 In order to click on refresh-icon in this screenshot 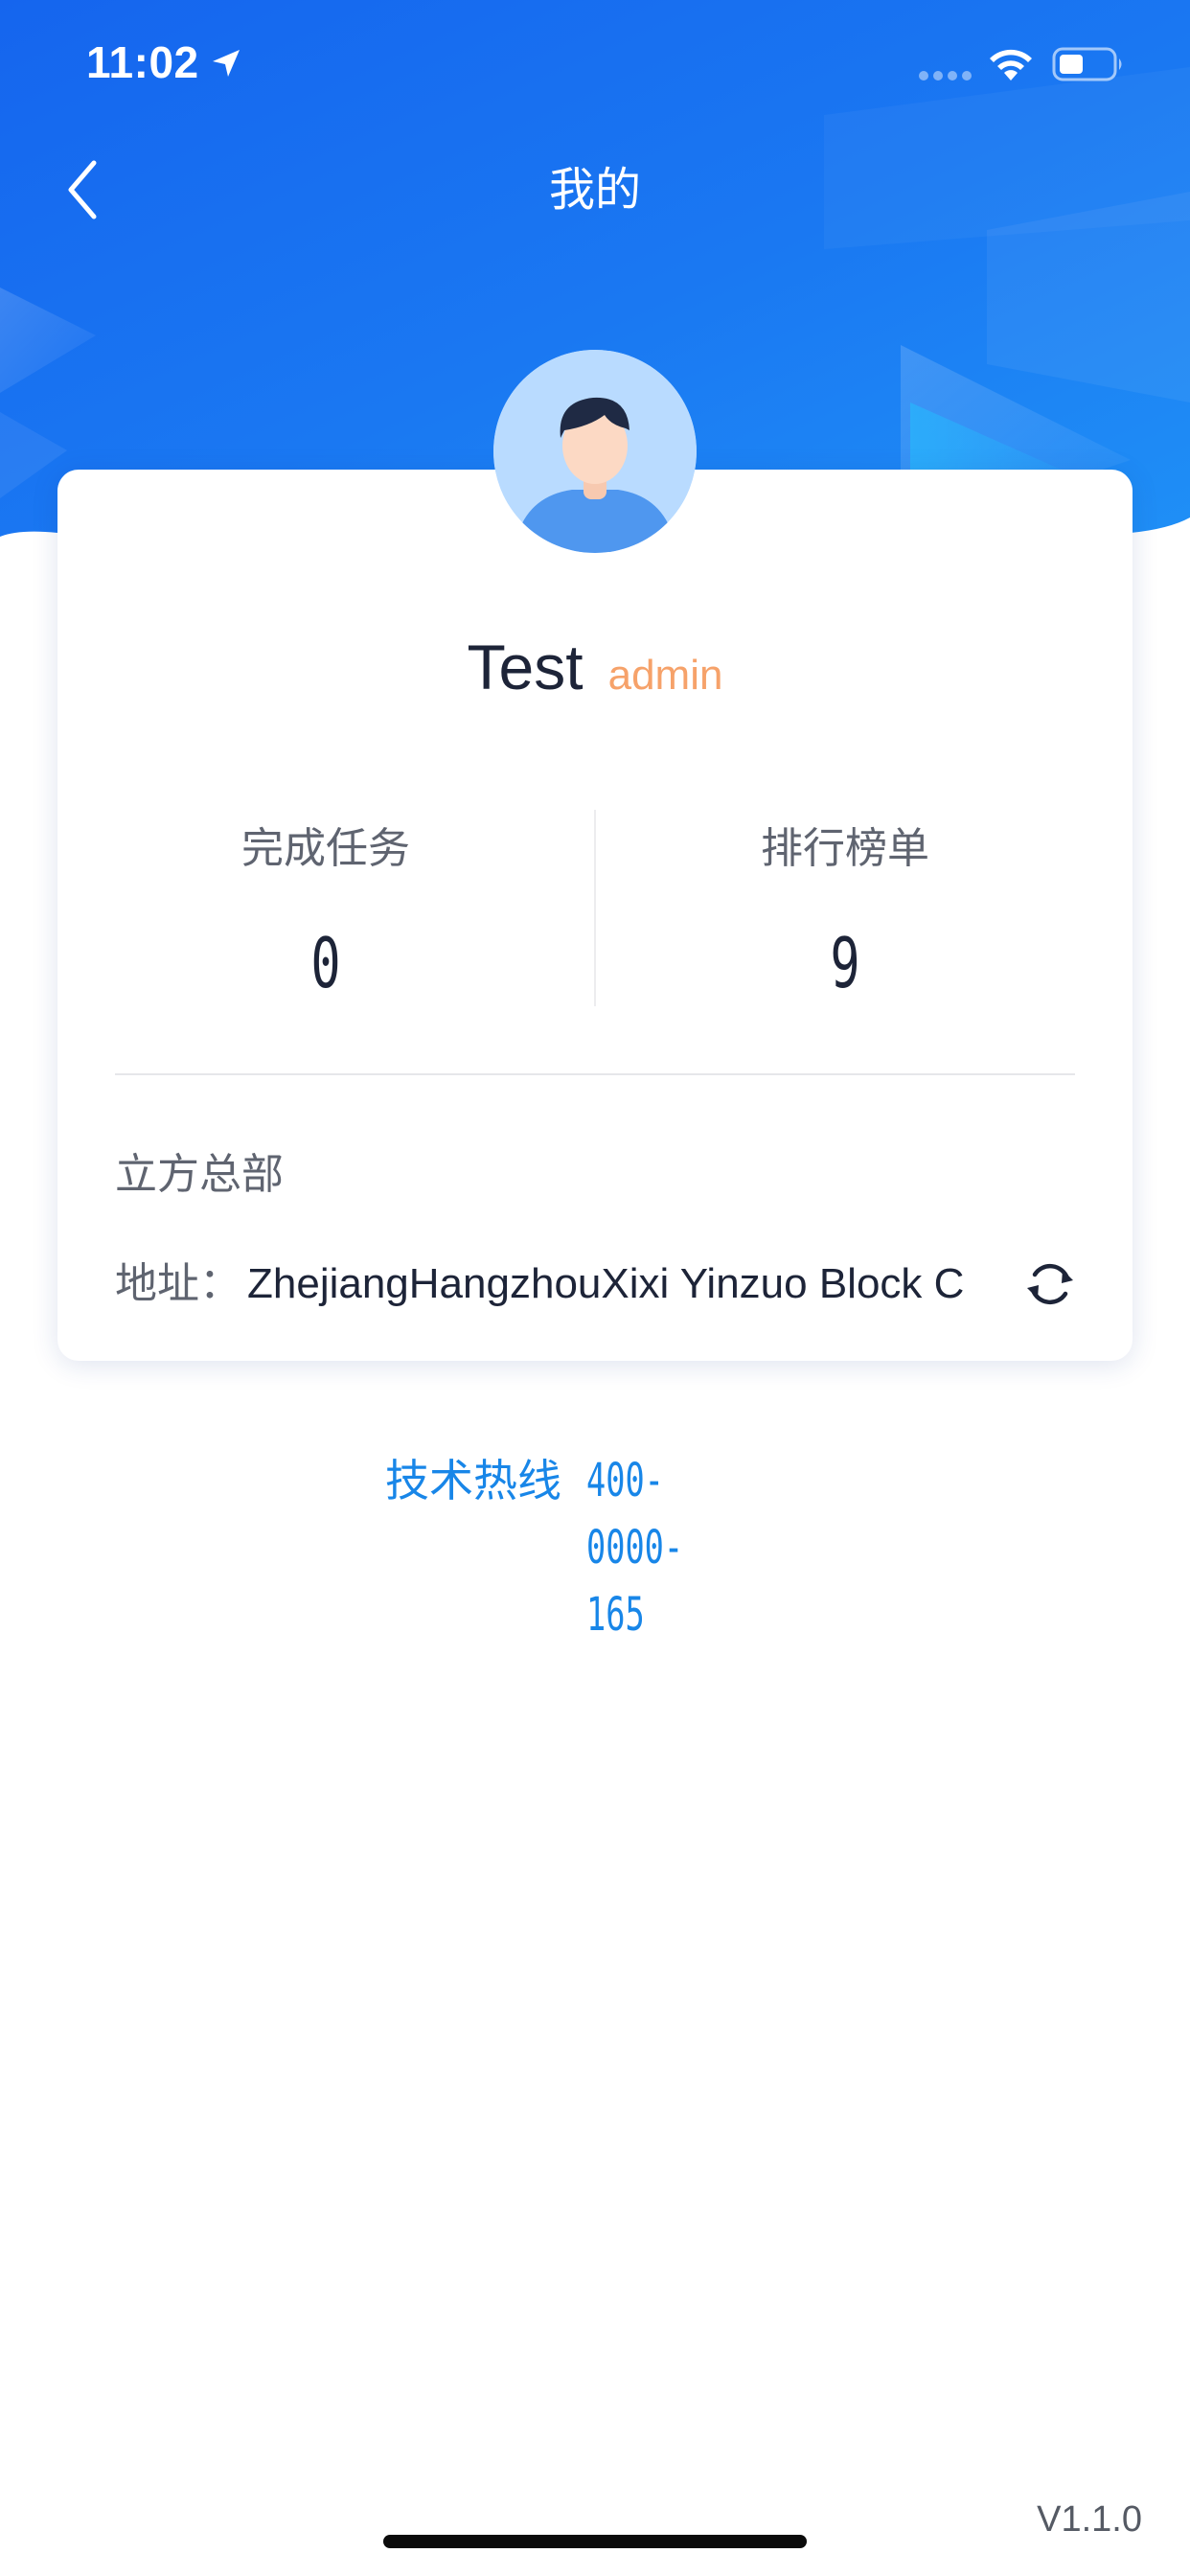, I will do `click(1050, 1284)`.